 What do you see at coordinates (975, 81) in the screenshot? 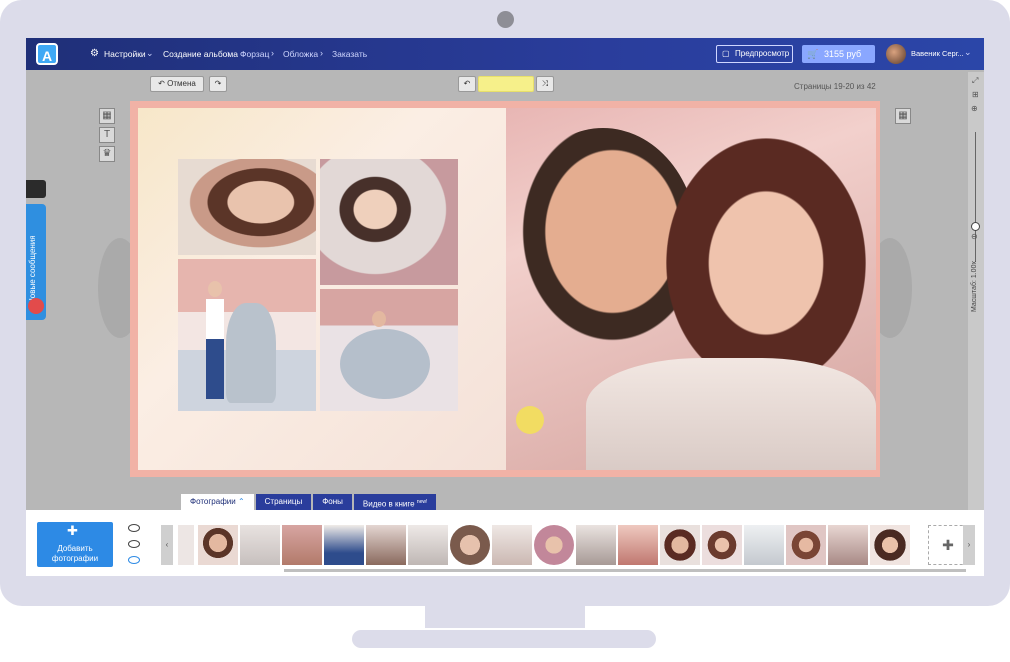
I see `fullscreen-icon: ⤢` at bounding box center [975, 81].